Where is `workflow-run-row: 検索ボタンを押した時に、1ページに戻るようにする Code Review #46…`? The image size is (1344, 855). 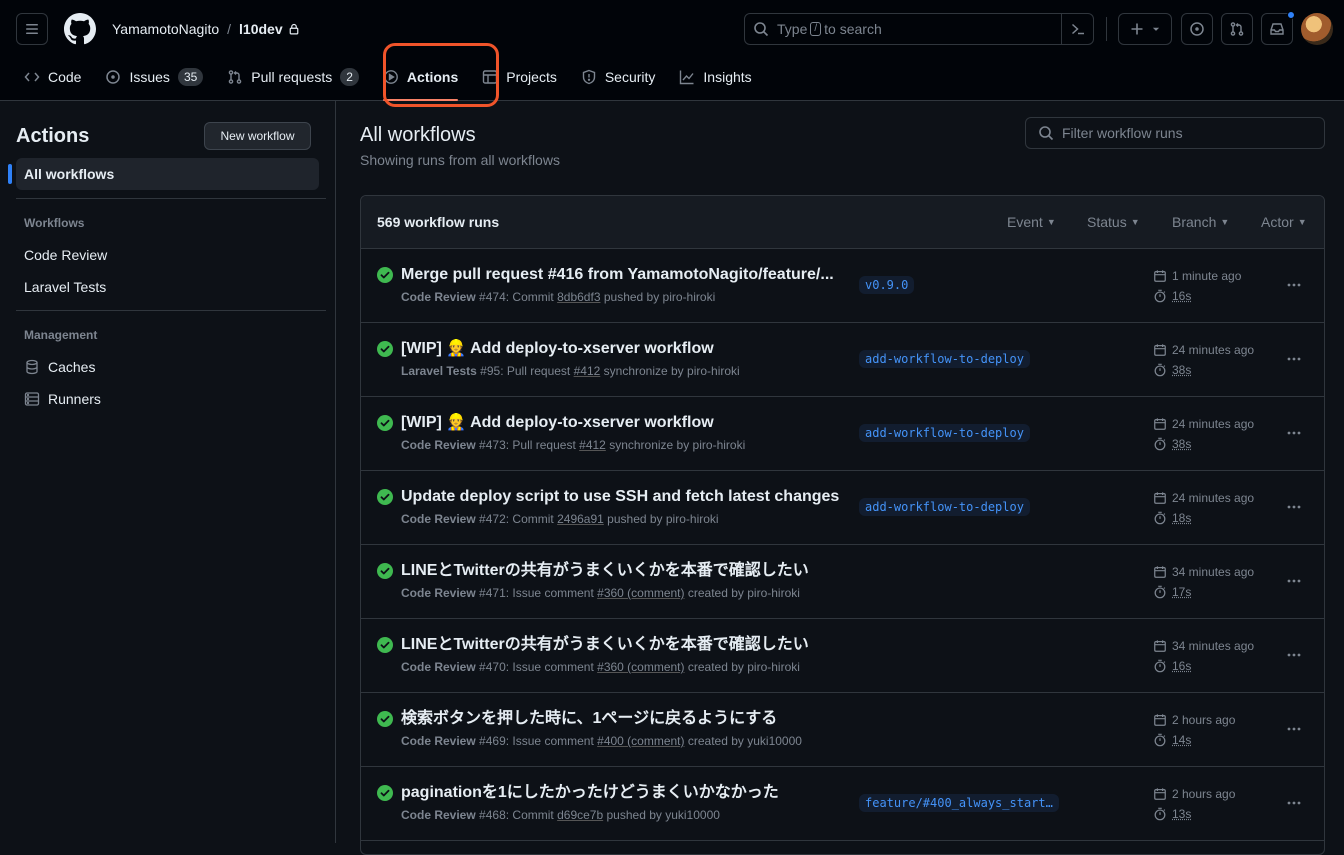 workflow-run-row: 検索ボタンを押した時に、1ページに戻るようにする Code Review #46… is located at coordinates (842, 730).